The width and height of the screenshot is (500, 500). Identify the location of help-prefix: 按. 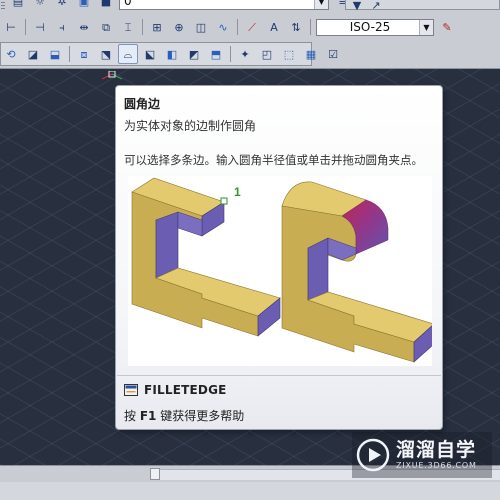
(130, 416).